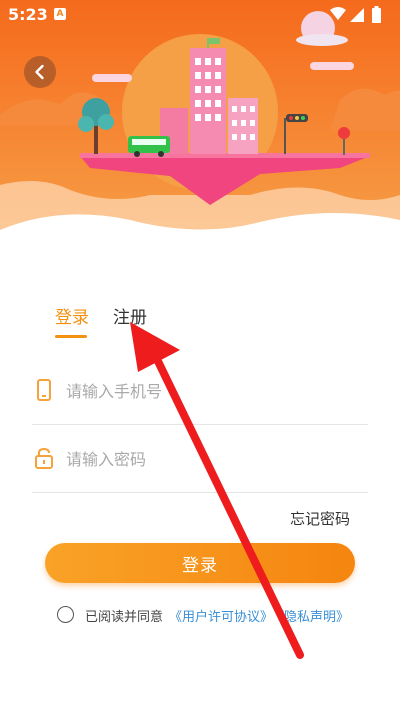  What do you see at coordinates (221, 615) in the screenshot?
I see `user-agreement-link: 《用户许可协议》` at bounding box center [221, 615].